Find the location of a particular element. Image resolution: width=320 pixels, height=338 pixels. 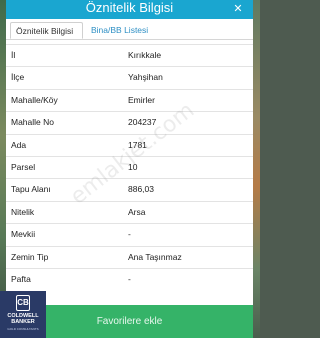

close-icon: ✕ is located at coordinates (238, 9).